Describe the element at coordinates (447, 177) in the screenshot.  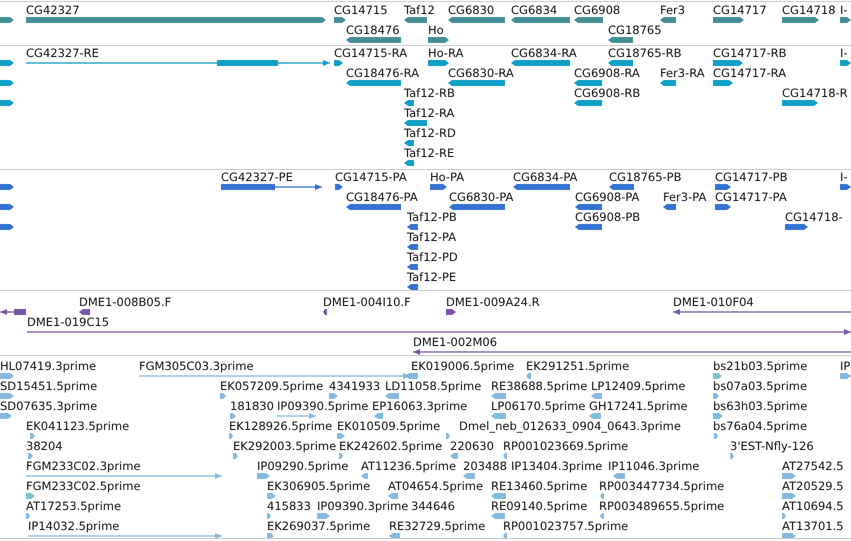
I see `feature-label: Ho-PA` at that location.